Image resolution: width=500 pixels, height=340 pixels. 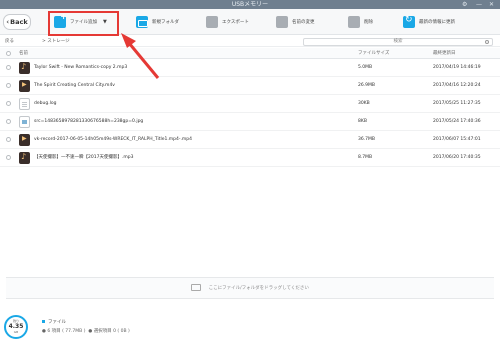 What do you see at coordinates (143, 60) in the screenshot?
I see `arrow-shaft` at bounding box center [143, 60].